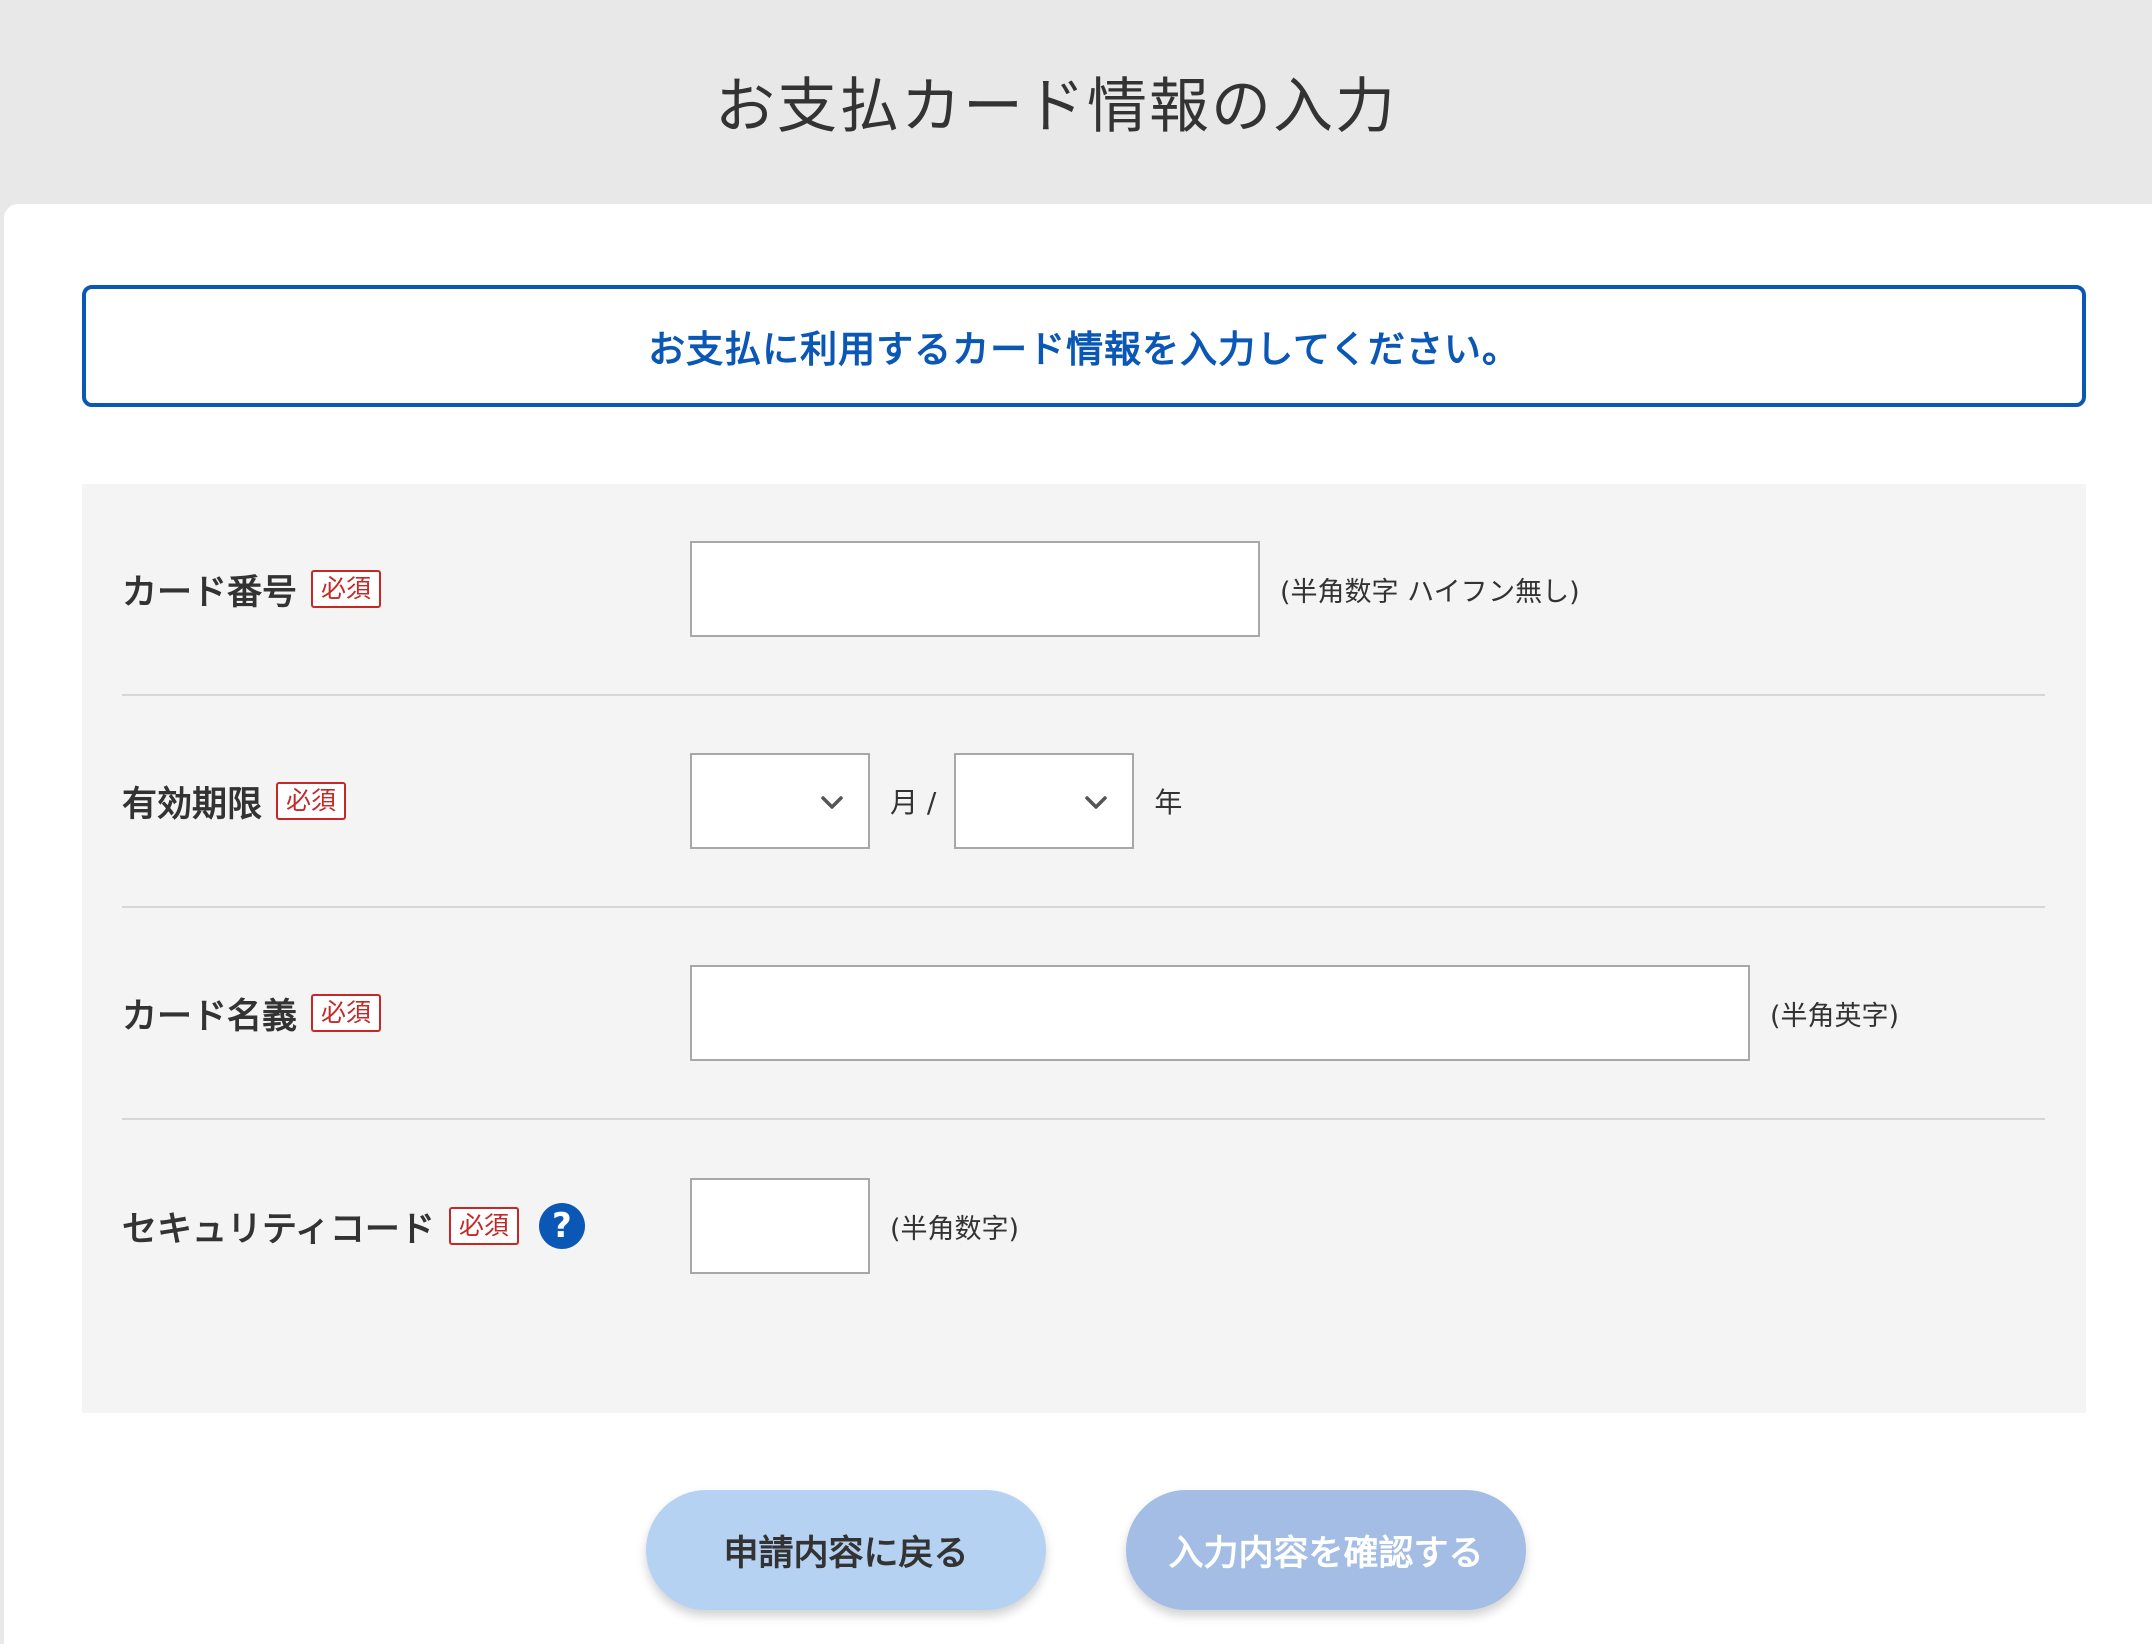  I want to click on expiry-row: 有効期限 必須 月 / 年, so click(1083, 802).